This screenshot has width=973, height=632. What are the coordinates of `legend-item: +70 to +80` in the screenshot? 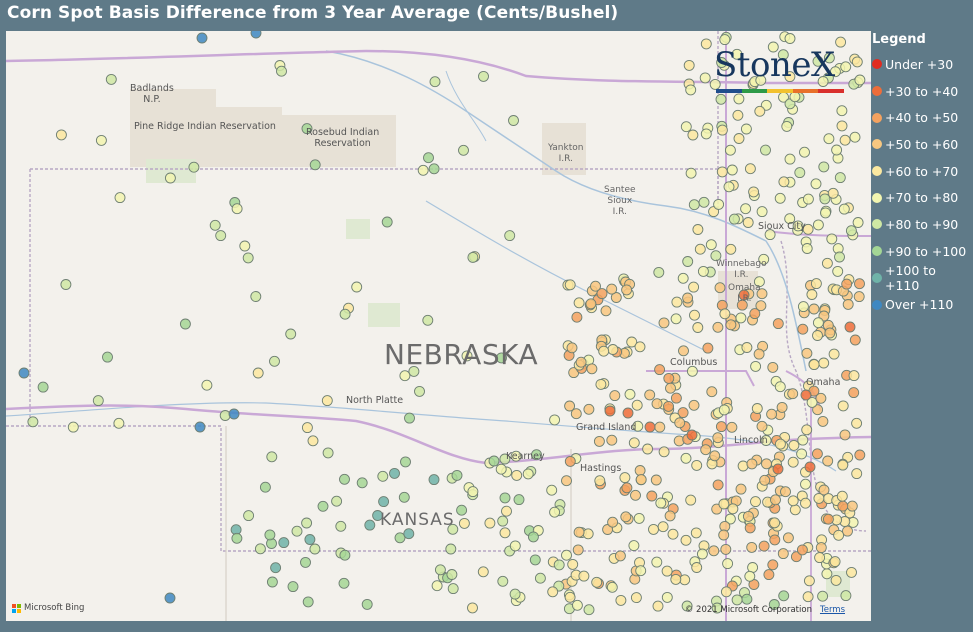 It's located at (922, 197).